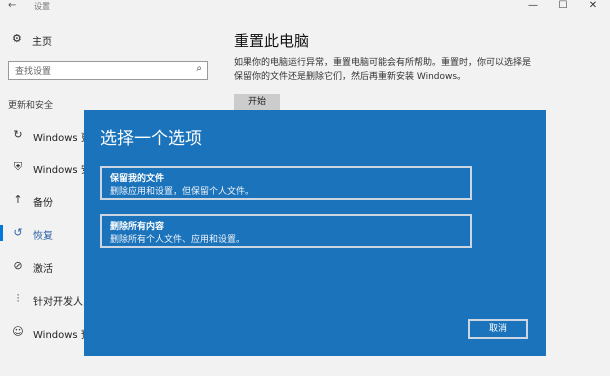 The image size is (610, 376). Describe the element at coordinates (593, 7) in the screenshot. I see `close-button: ✕` at that location.